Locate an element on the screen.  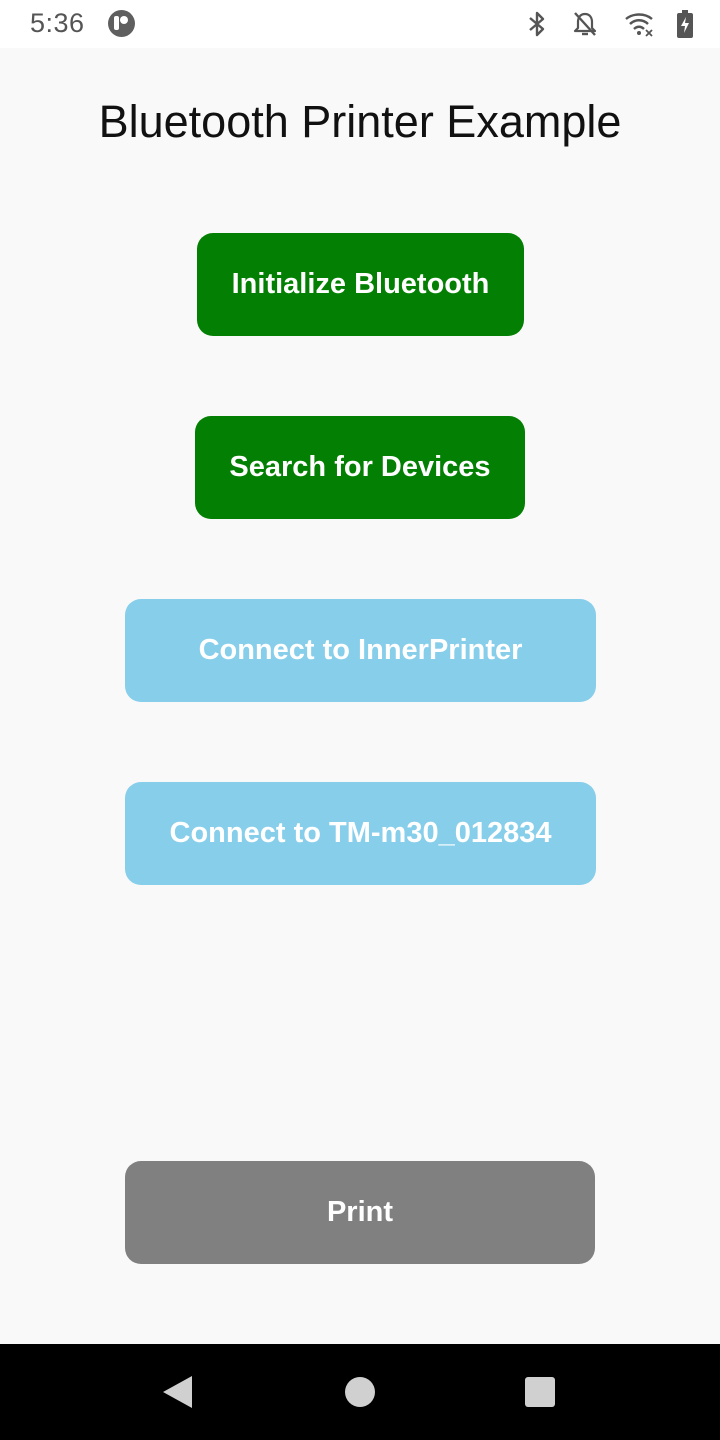
bluetooth-icon is located at coordinates (537, 24).